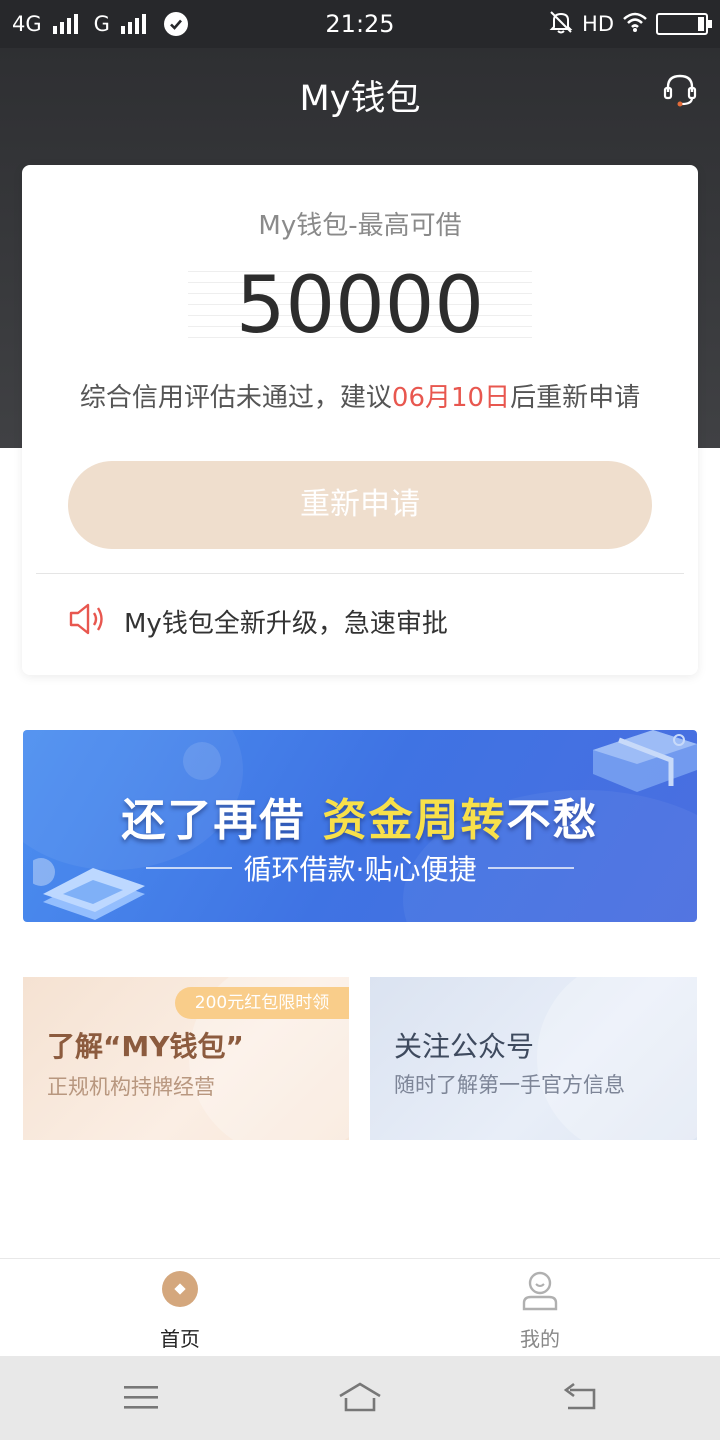 This screenshot has width=720, height=1440. Describe the element at coordinates (598, 24) in the screenshot. I see `hd-label: HD` at that location.